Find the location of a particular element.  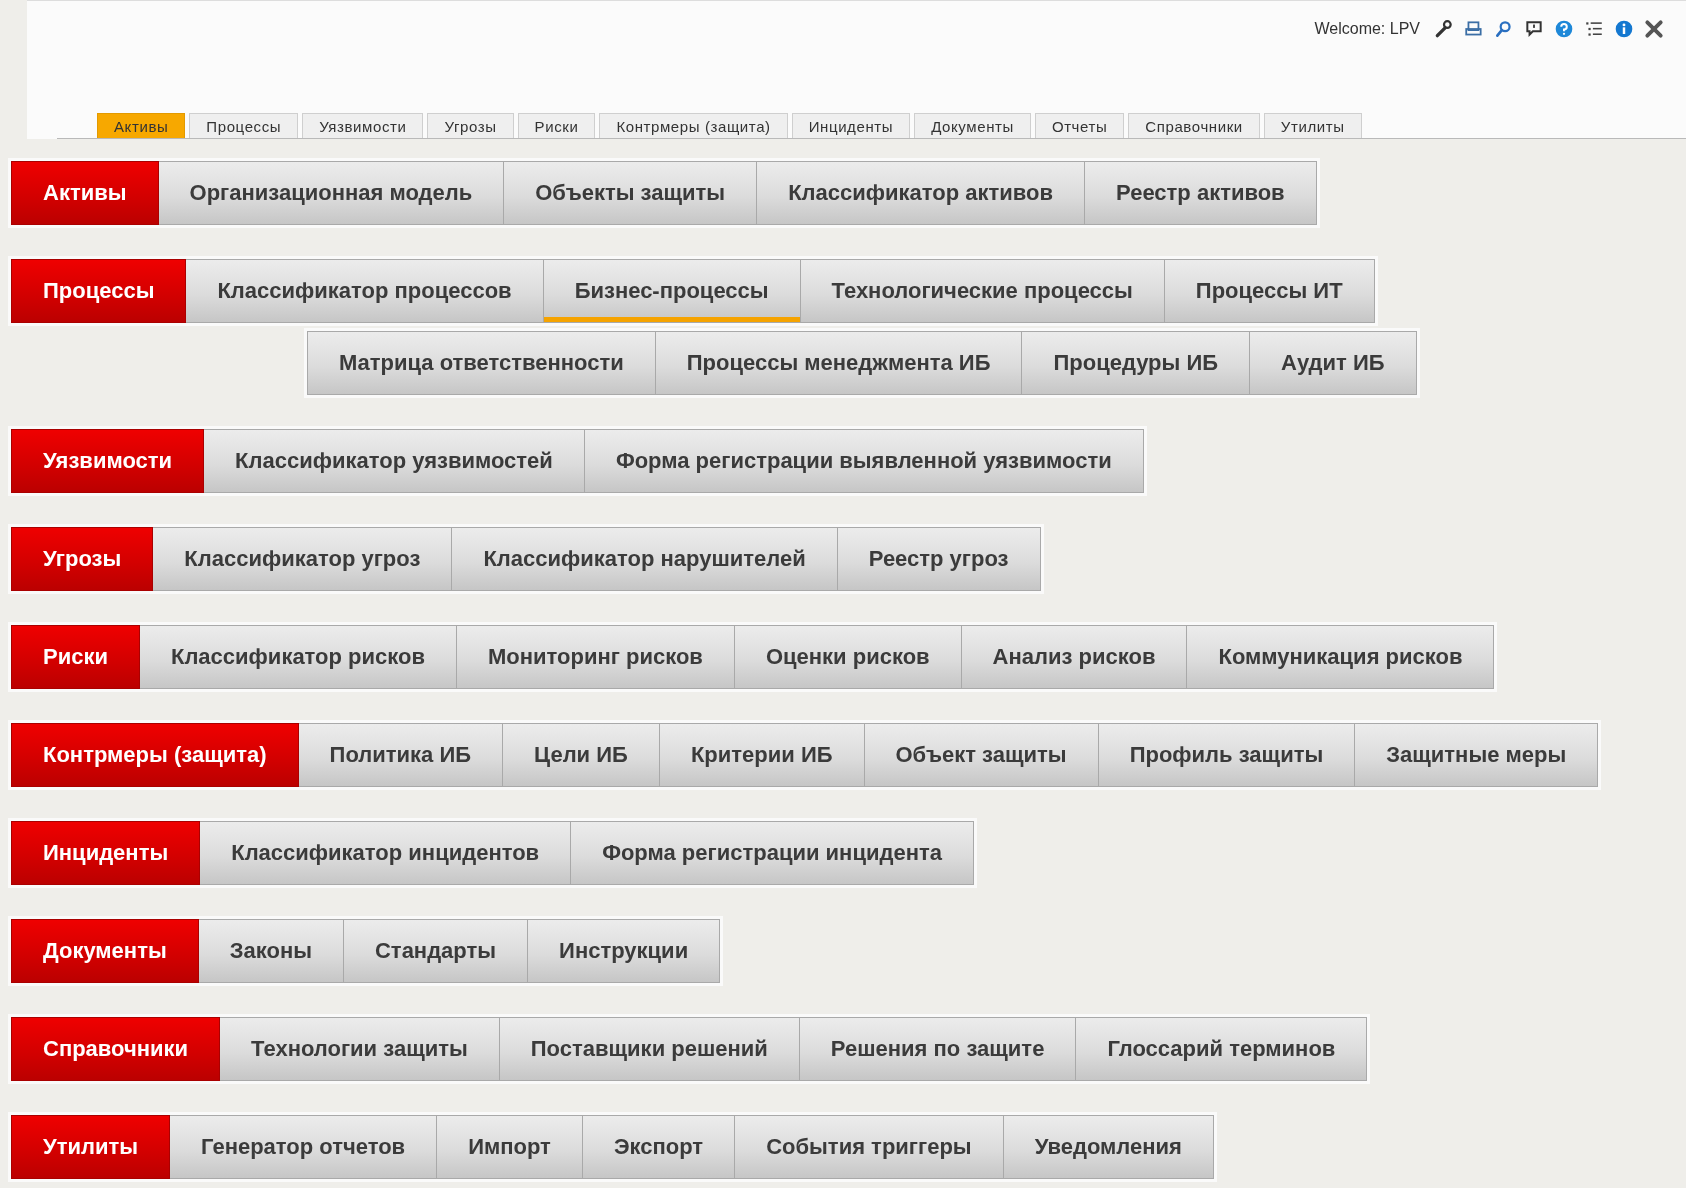

menu-item: Уведомления is located at coordinates (1108, 1147).